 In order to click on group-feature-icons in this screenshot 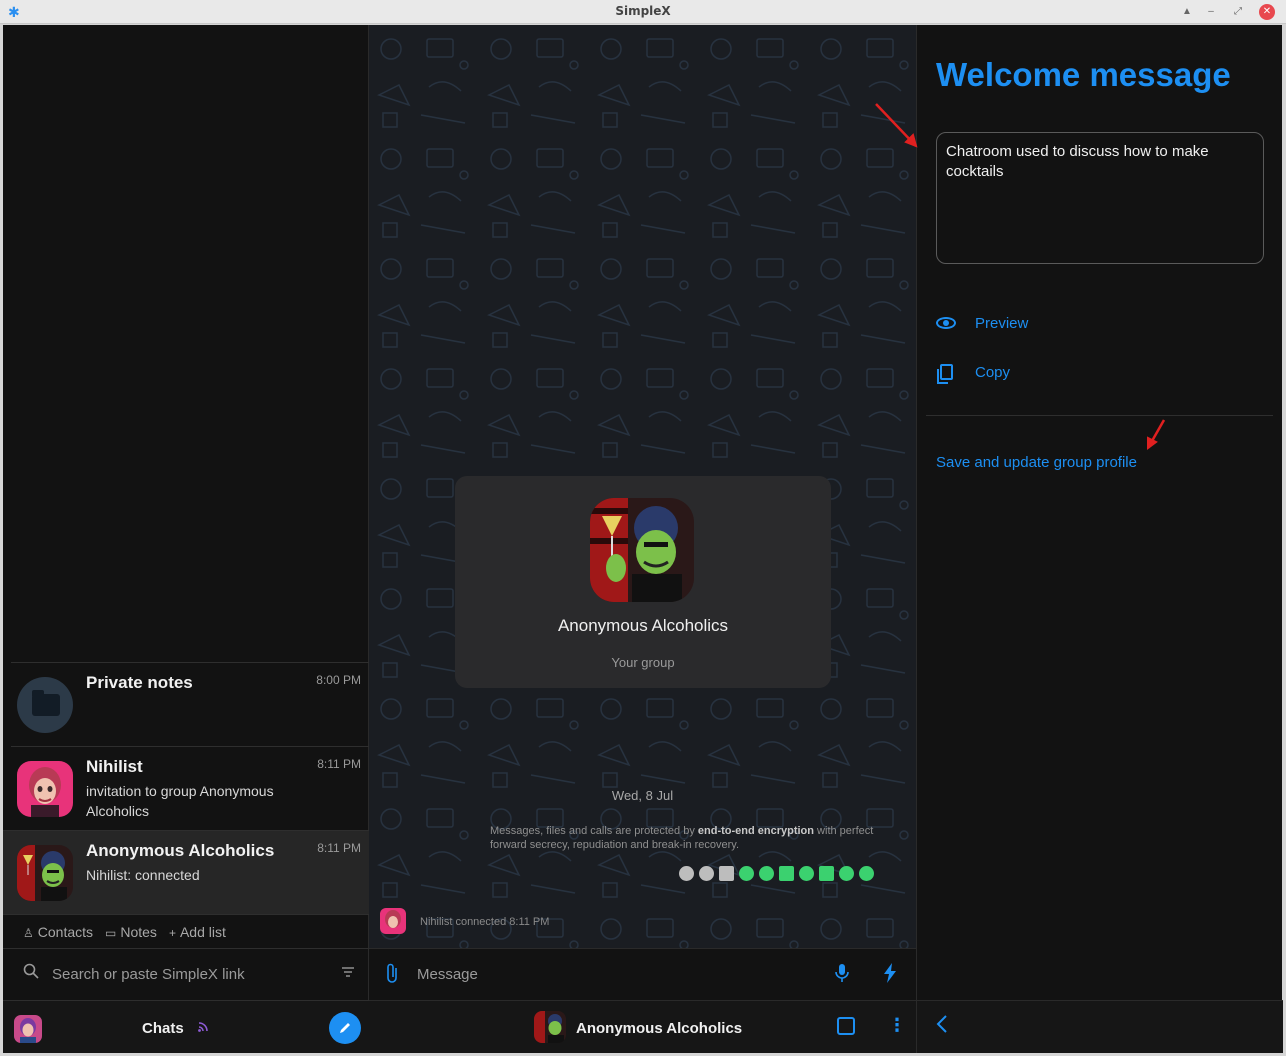, I will do `click(776, 873)`.